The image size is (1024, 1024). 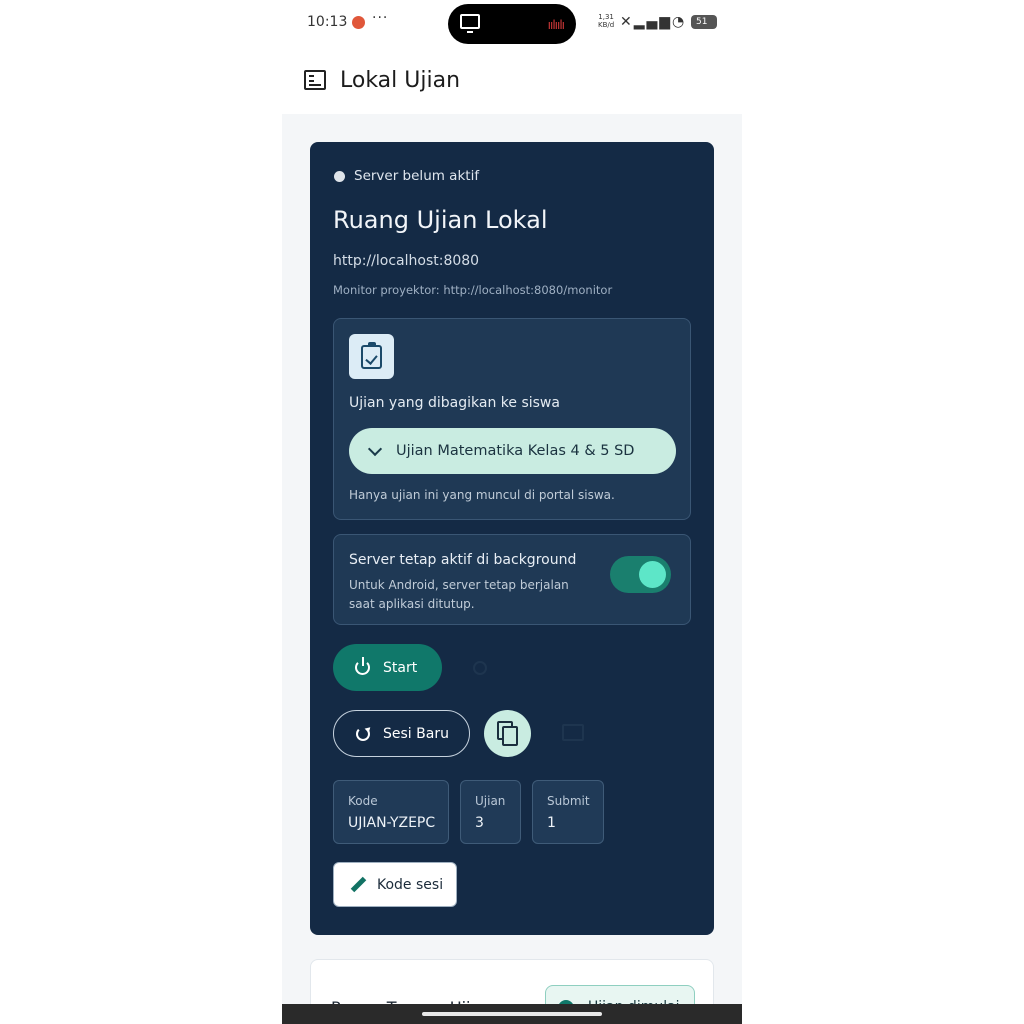 What do you see at coordinates (556, 25) in the screenshot?
I see `audio-wave-icon: ıılıılı` at bounding box center [556, 25].